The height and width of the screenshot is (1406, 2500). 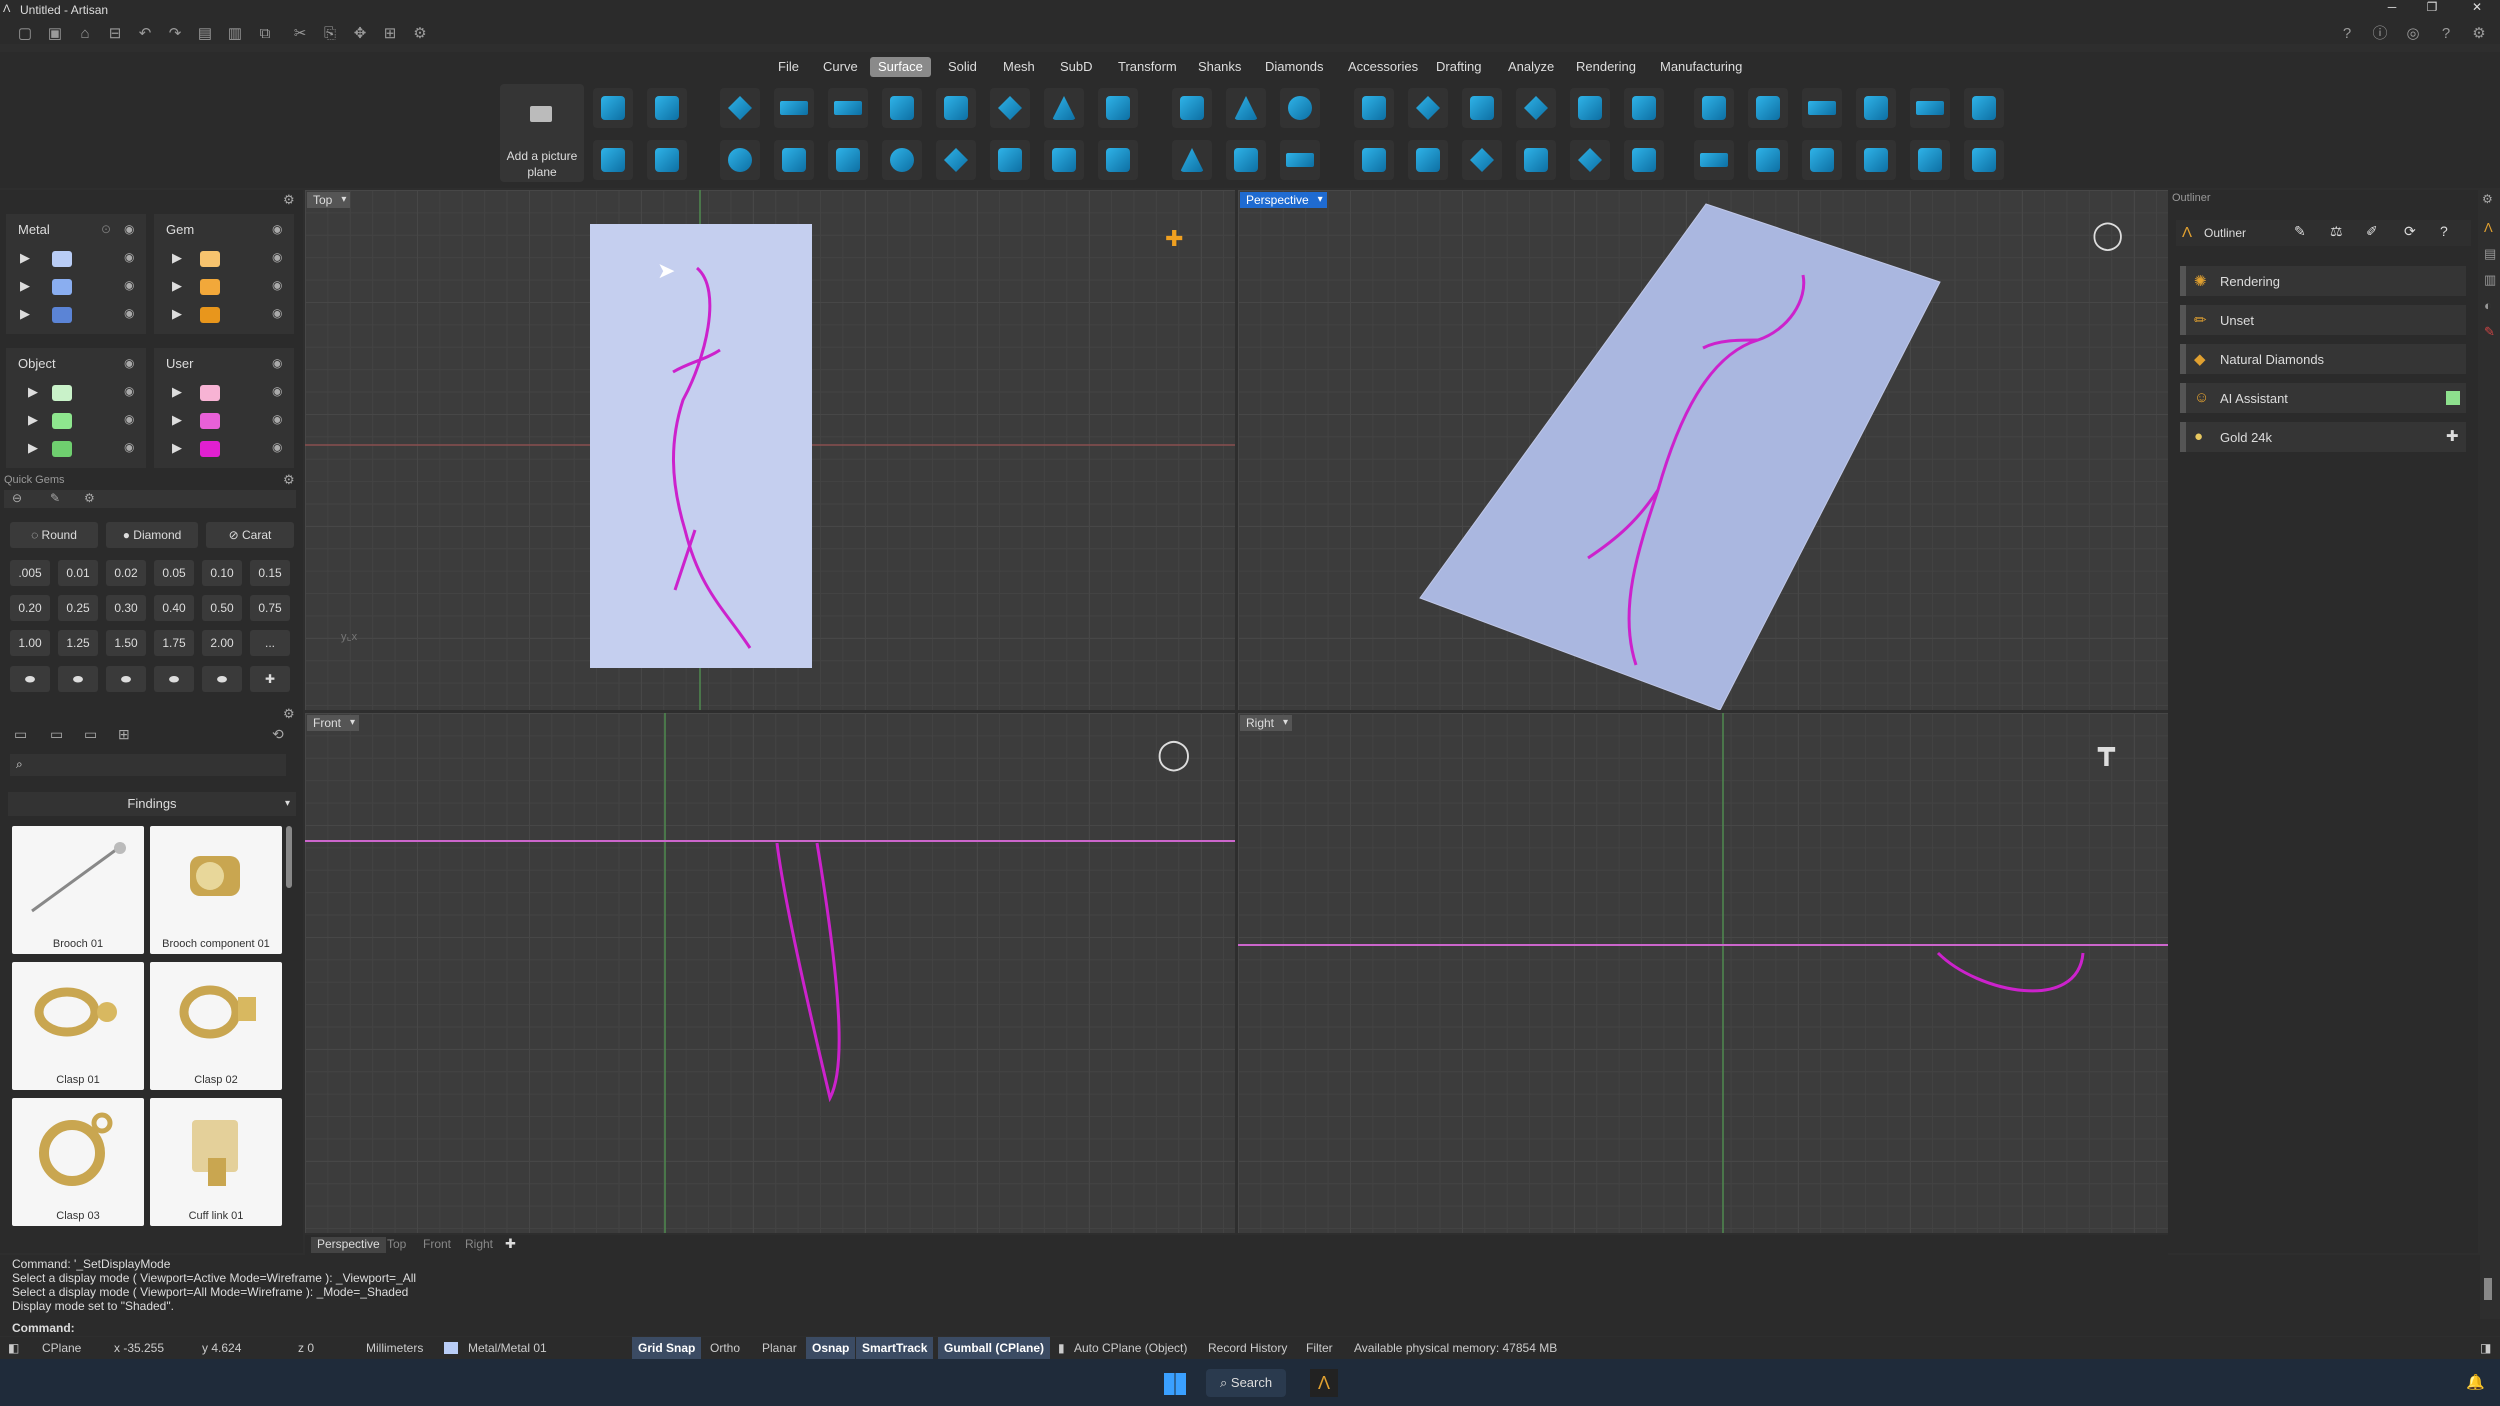 I want to click on outliner-settings-icon: ⚙, so click(x=2487, y=199).